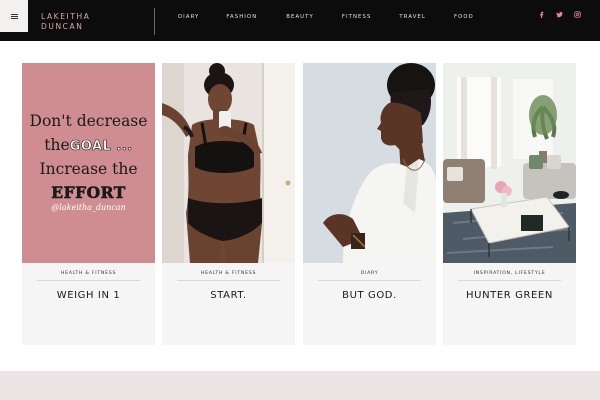 The image size is (600, 400). What do you see at coordinates (357, 17) in the screenshot?
I see `nav-item-fitness: FITNESS` at bounding box center [357, 17].